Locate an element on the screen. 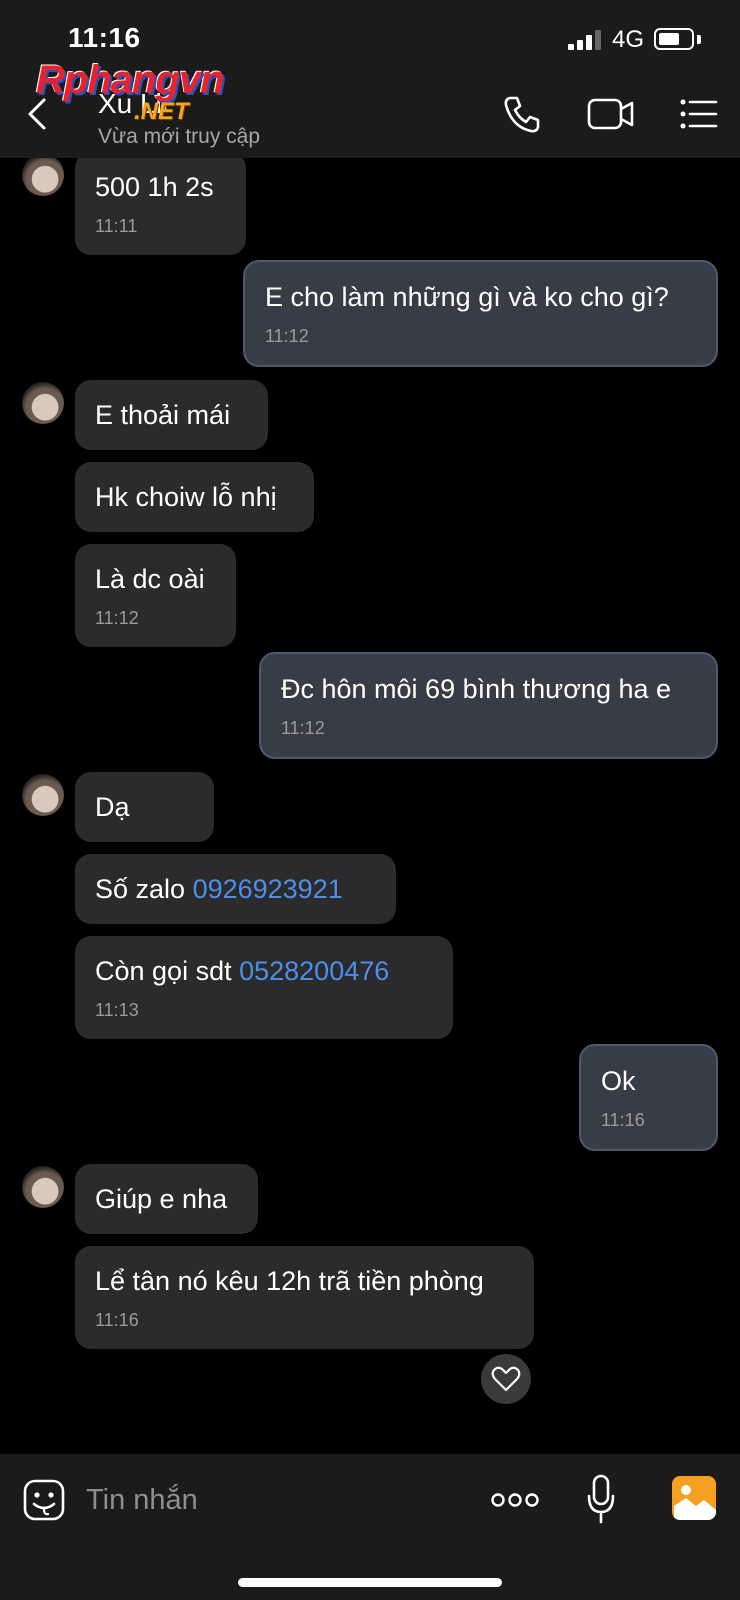 Image resolution: width=740 pixels, height=1600 pixels. message-text: E thoải mái is located at coordinates (171, 415).